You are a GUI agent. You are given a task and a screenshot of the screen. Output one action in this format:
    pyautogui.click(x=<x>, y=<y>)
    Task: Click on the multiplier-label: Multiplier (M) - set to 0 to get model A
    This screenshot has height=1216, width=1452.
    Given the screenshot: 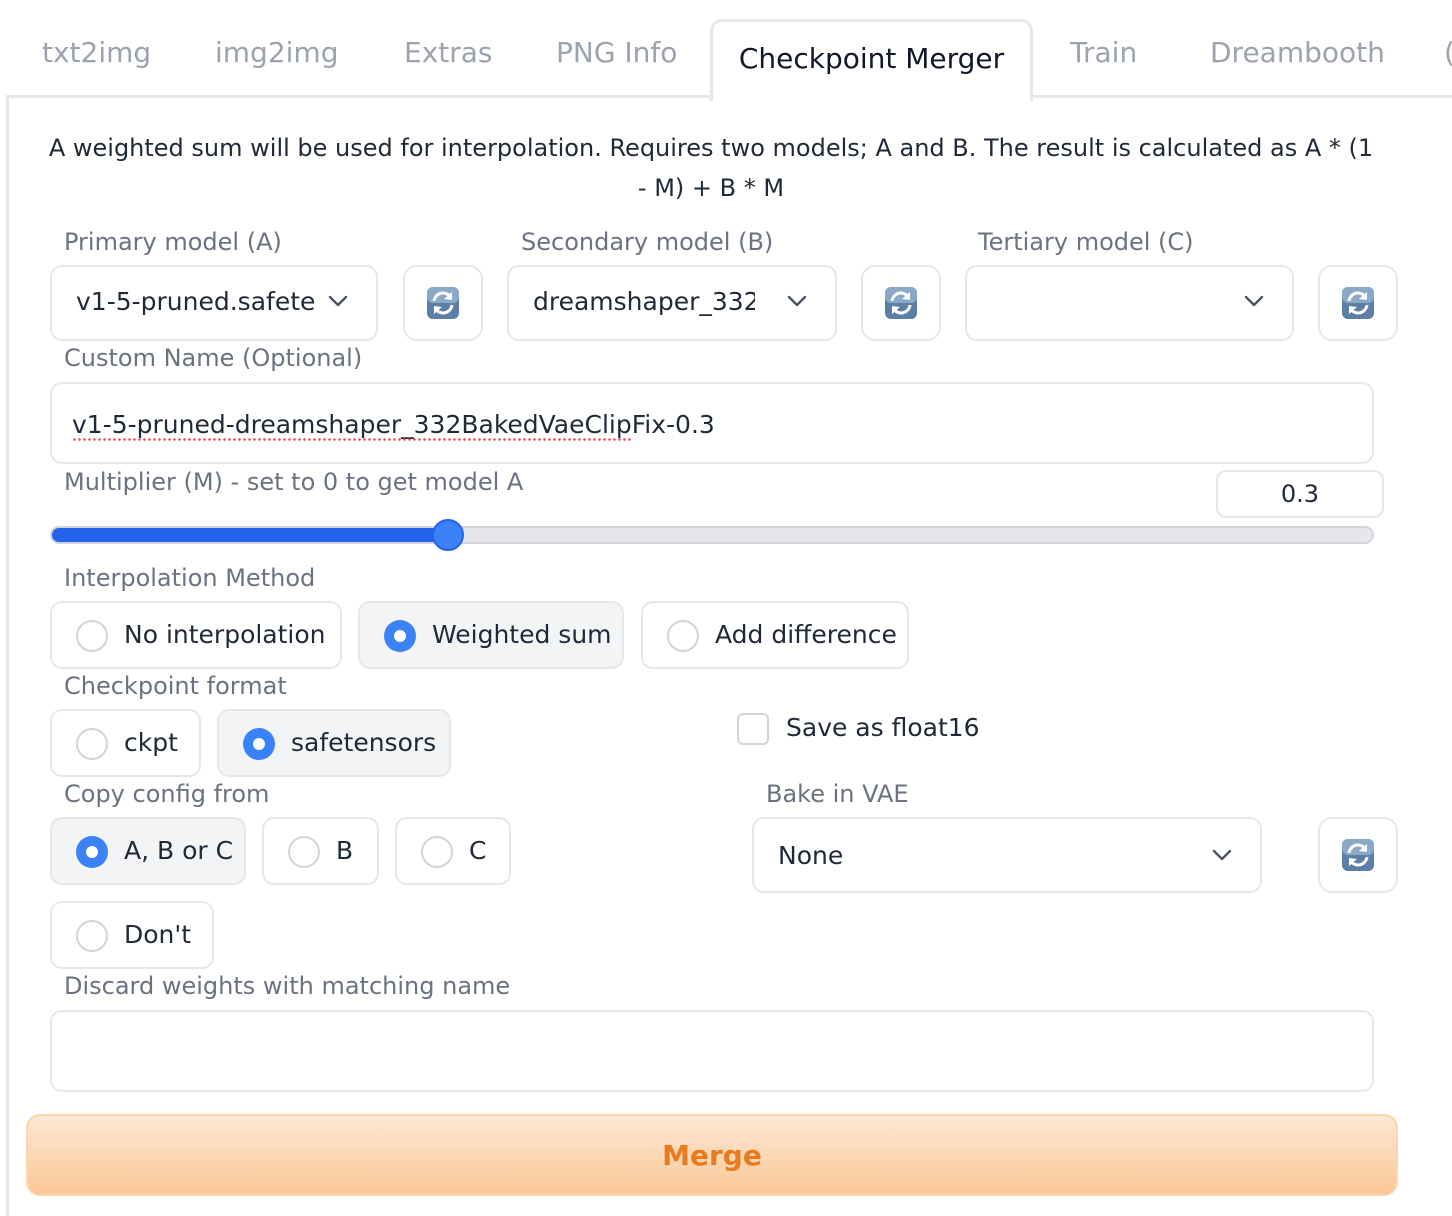 What is the action you would take?
    pyautogui.click(x=294, y=482)
    